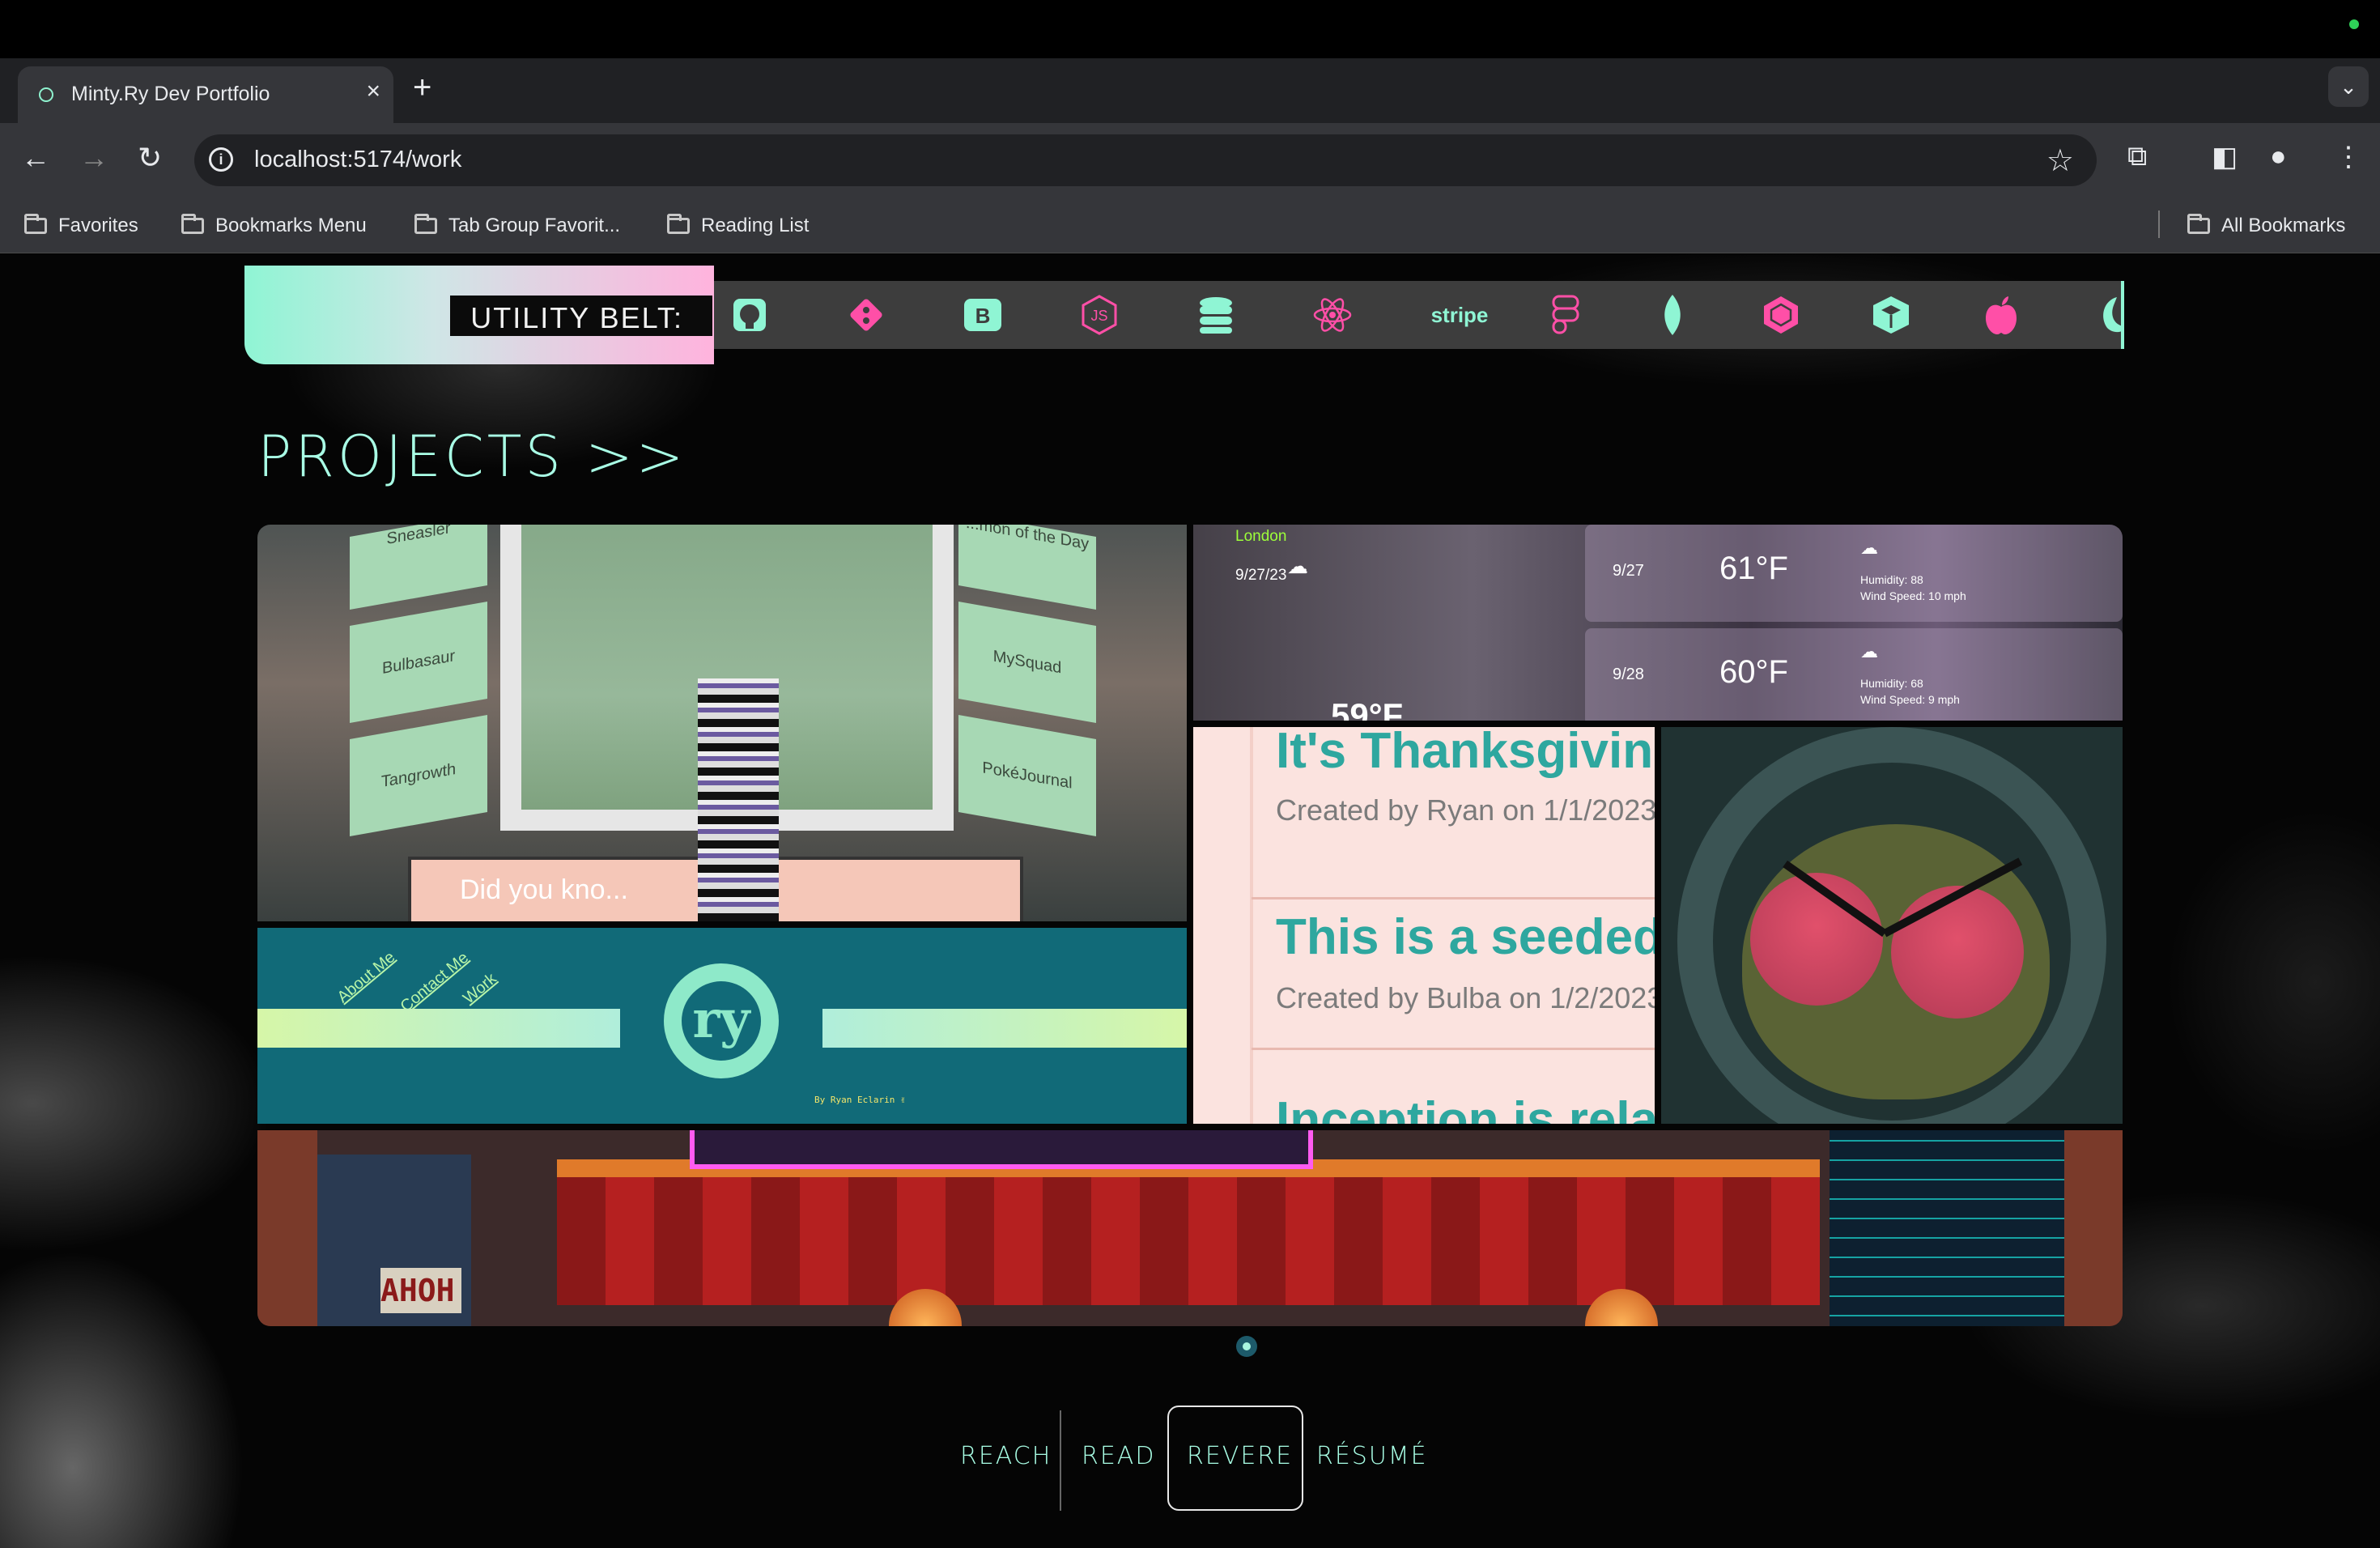 This screenshot has height=1548, width=2380. What do you see at coordinates (1372, 1456) in the screenshot?
I see `nav-resume: RÉSUMÉ` at bounding box center [1372, 1456].